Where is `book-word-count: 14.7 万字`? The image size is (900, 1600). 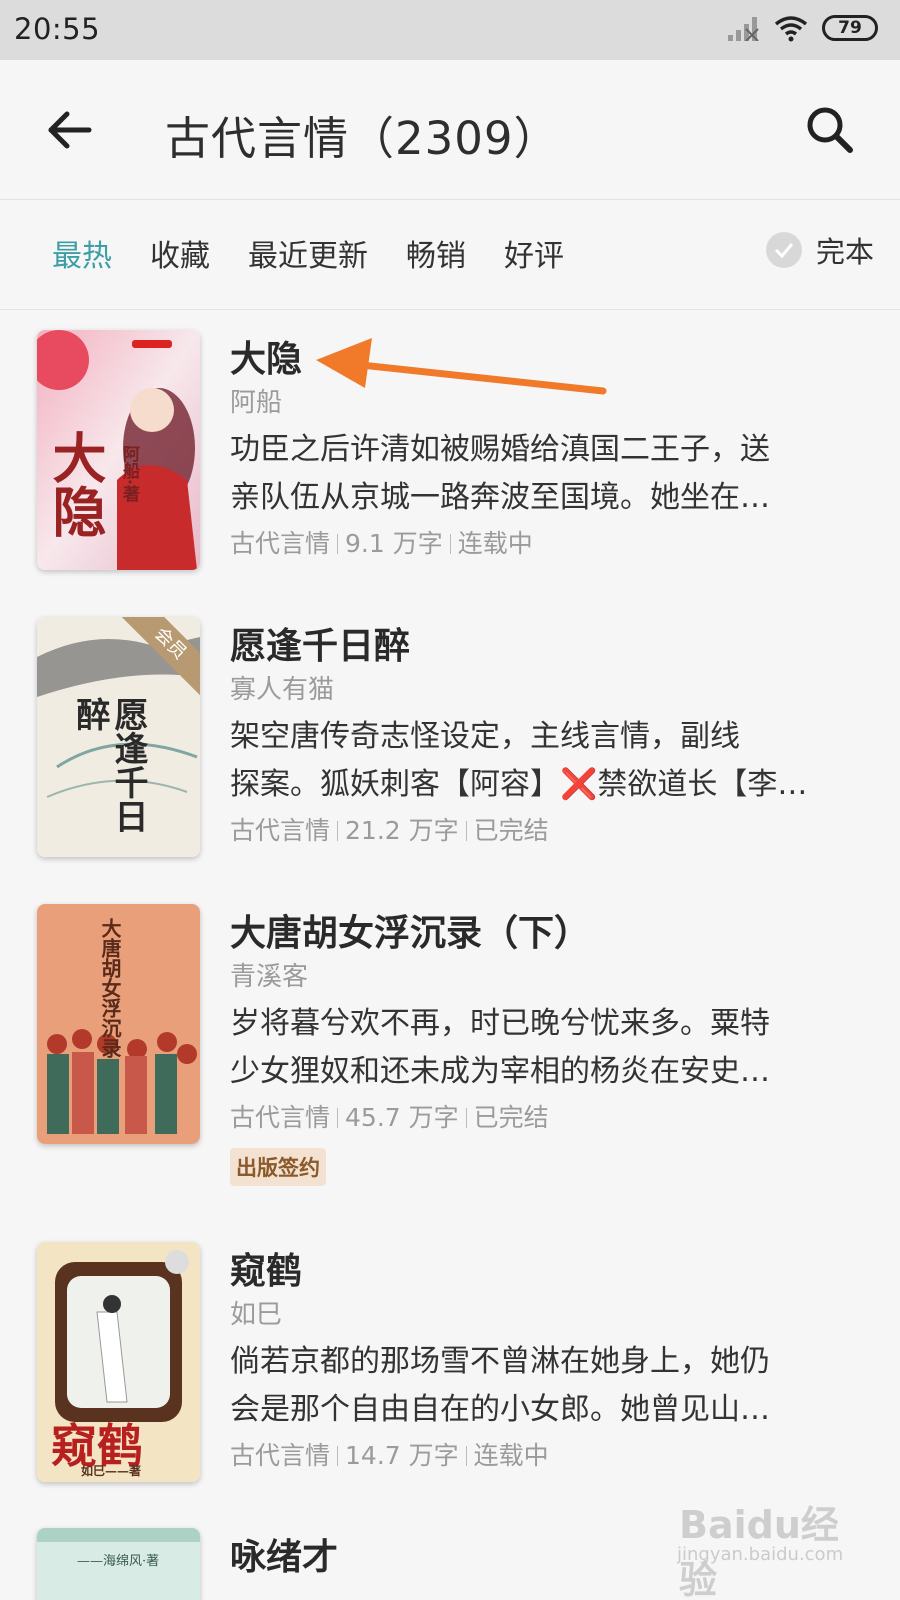 book-word-count: 14.7 万字 is located at coordinates (402, 1455).